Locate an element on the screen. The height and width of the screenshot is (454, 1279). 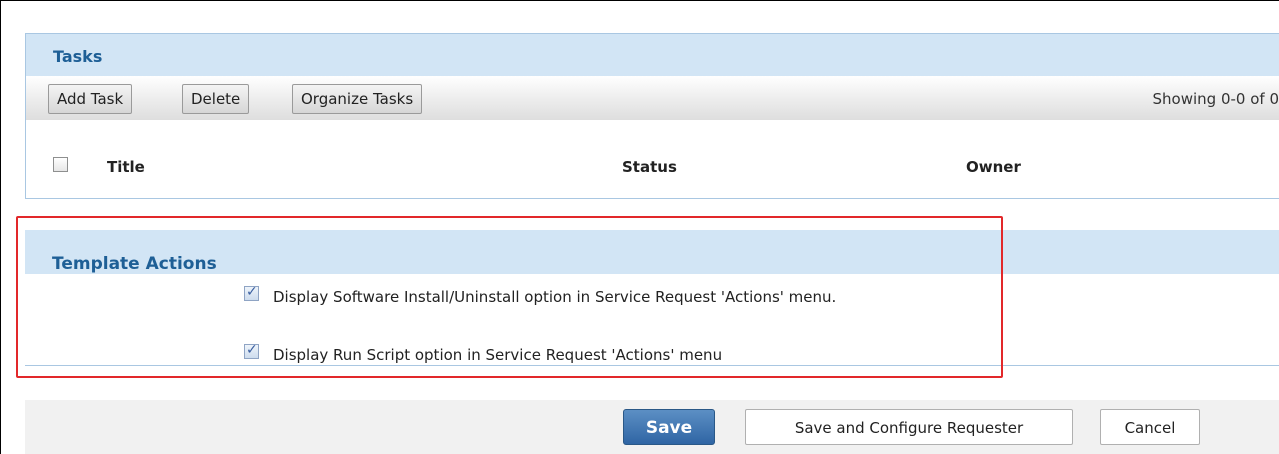
organize-tasks-button: Organize Tasks is located at coordinates (357, 99).